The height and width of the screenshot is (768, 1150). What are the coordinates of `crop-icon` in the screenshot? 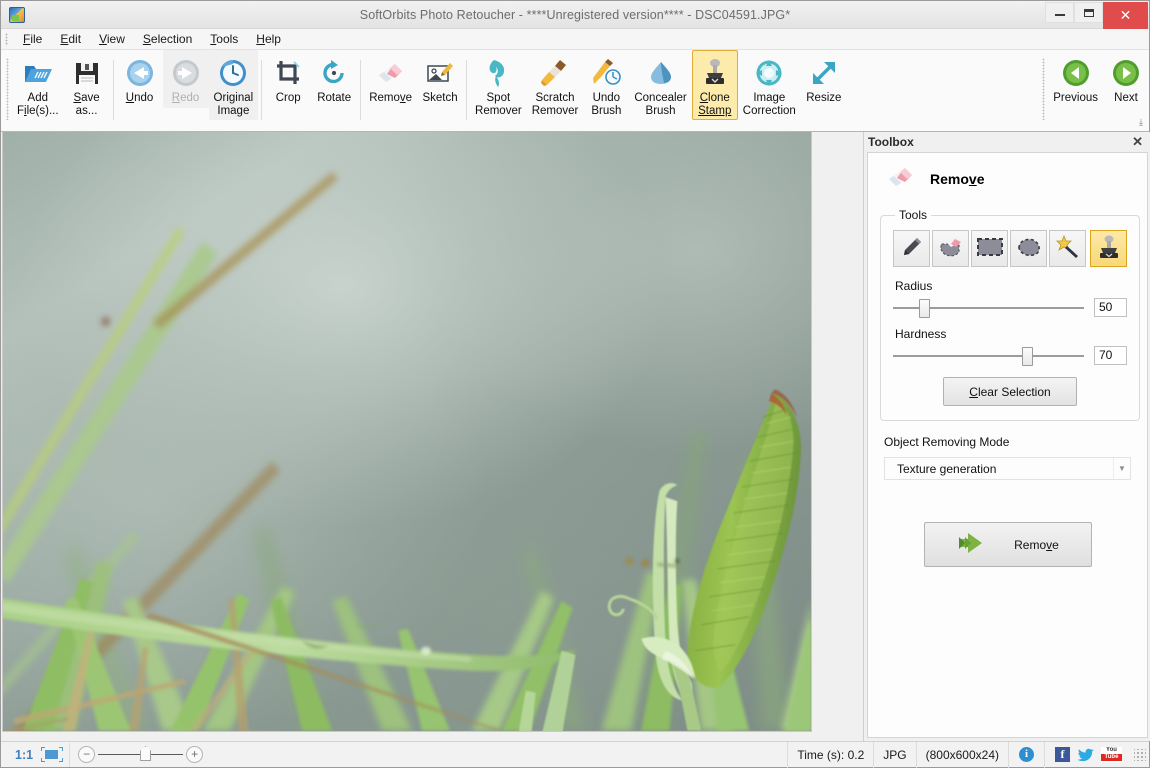 It's located at (288, 73).